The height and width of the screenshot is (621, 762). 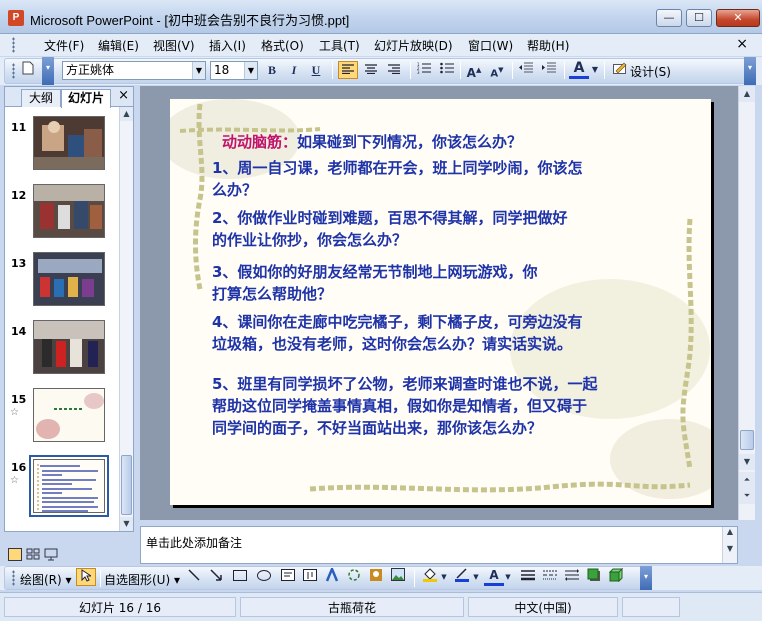 What do you see at coordinates (142, 579) in the screenshot?
I see `autoshapes-menu-button: 自选图形(U) ▾` at bounding box center [142, 579].